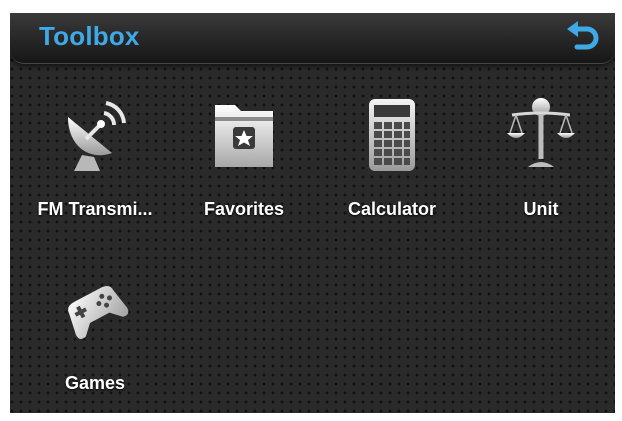  I want to click on return-arrow-icon, so click(583, 35).